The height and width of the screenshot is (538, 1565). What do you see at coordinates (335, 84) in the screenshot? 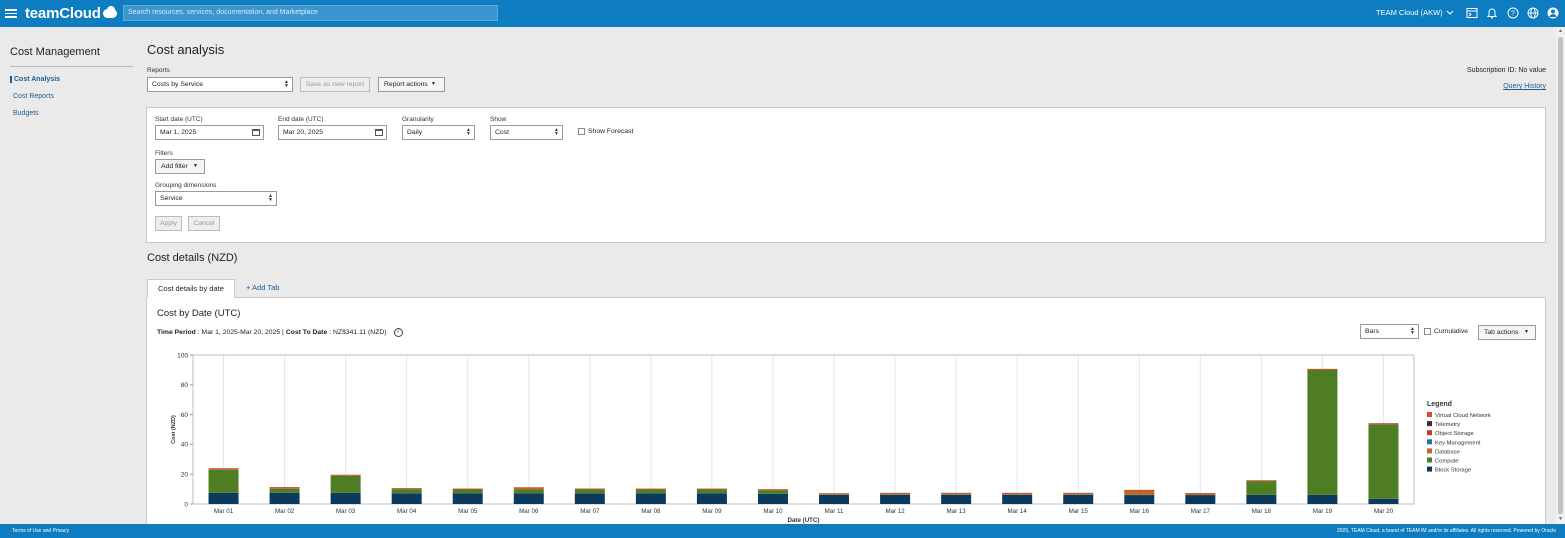
I see `save-as-new-report-button: Save as new report` at bounding box center [335, 84].